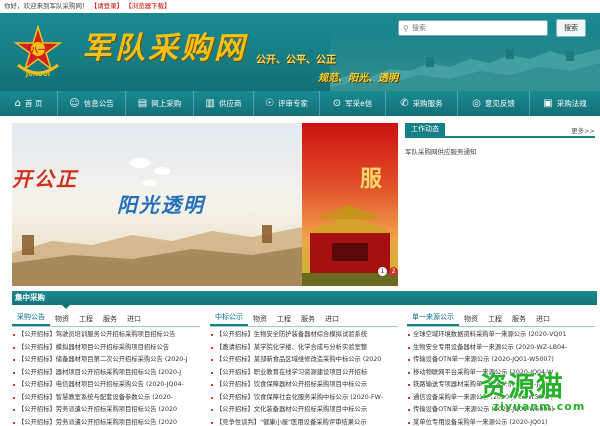 Image resolution: width=600 pixels, height=426 pixels. What do you see at coordinates (166, 103) in the screenshot?
I see `nav-label: 网上采购` at bounding box center [166, 103].